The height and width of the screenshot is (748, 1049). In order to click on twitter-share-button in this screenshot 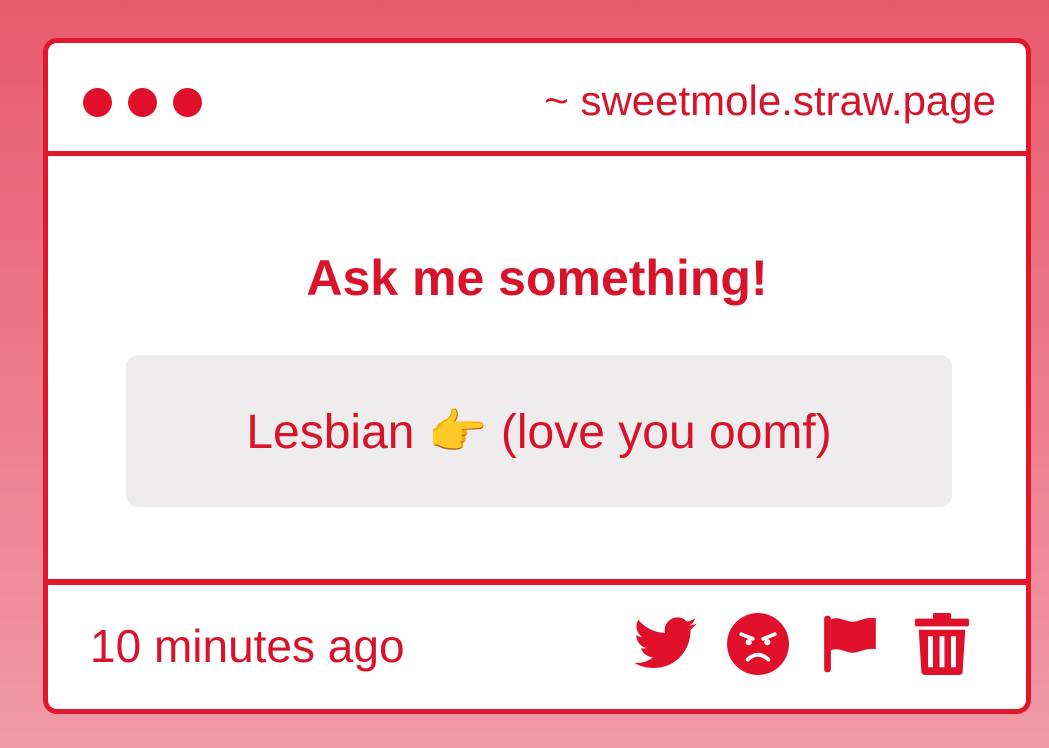, I will do `click(666, 644)`.